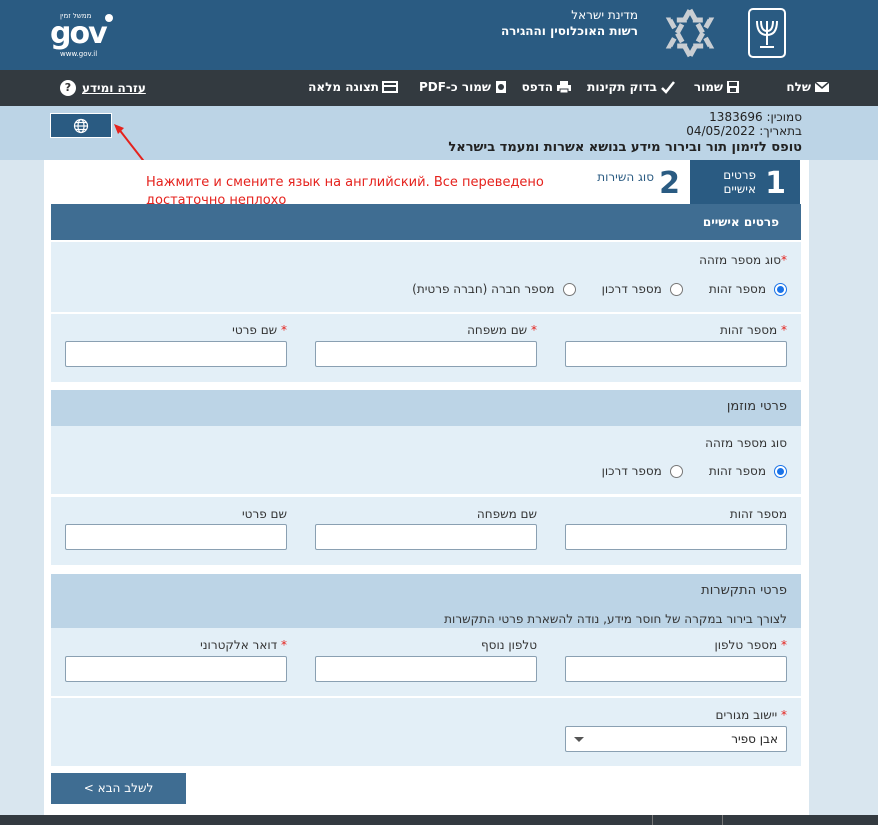 This screenshot has height=825, width=878. Describe the element at coordinates (454, 87) in the screenshot. I see `save-pdf-label: שמור כ-PDF` at that location.